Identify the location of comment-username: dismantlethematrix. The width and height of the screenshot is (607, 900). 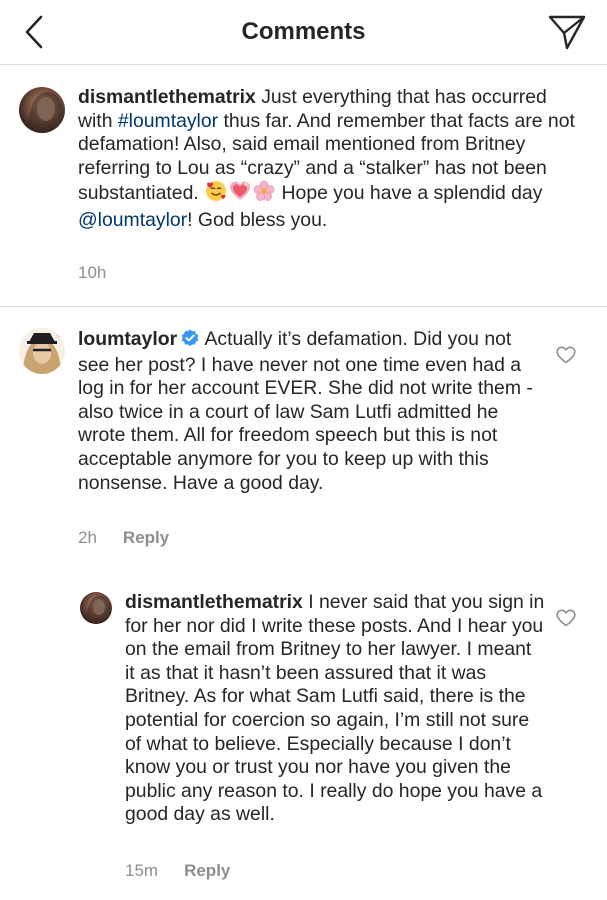
(214, 602).